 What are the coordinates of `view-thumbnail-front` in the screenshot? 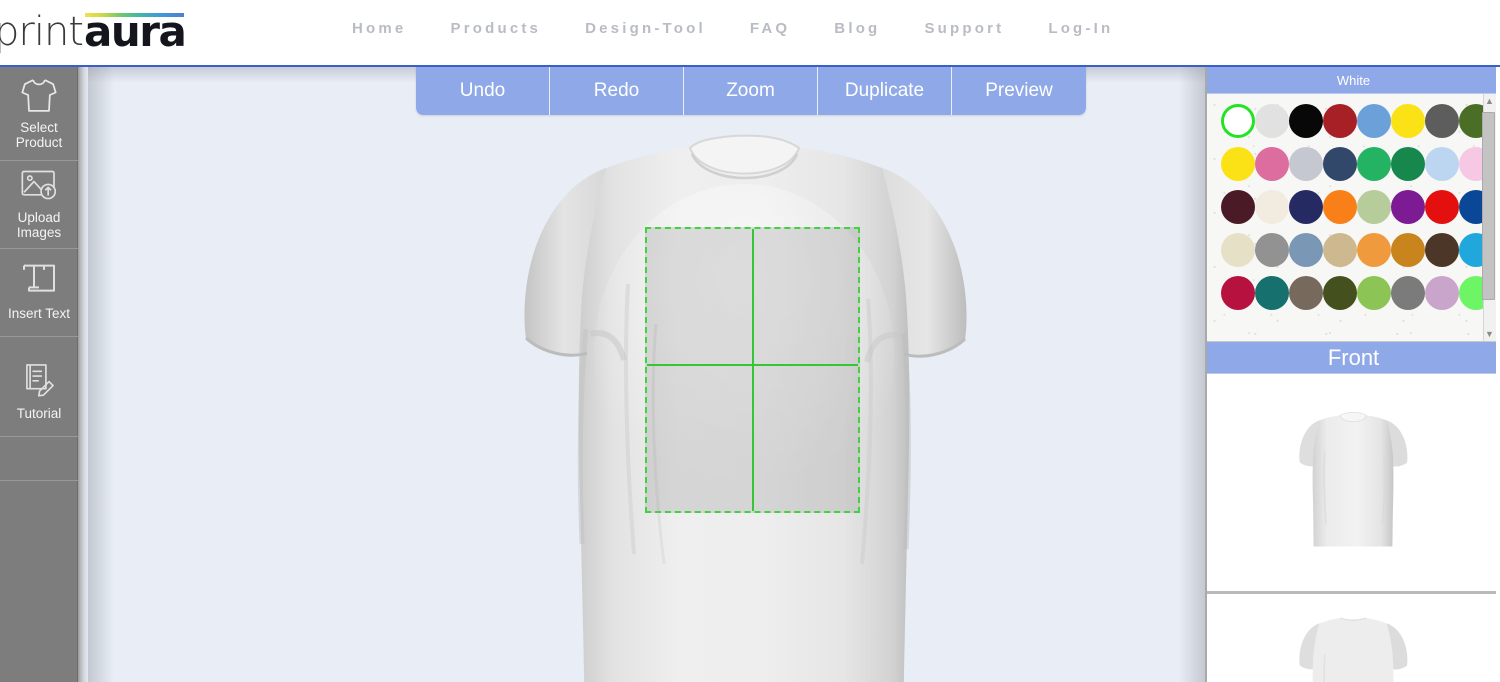 It's located at (1353, 484).